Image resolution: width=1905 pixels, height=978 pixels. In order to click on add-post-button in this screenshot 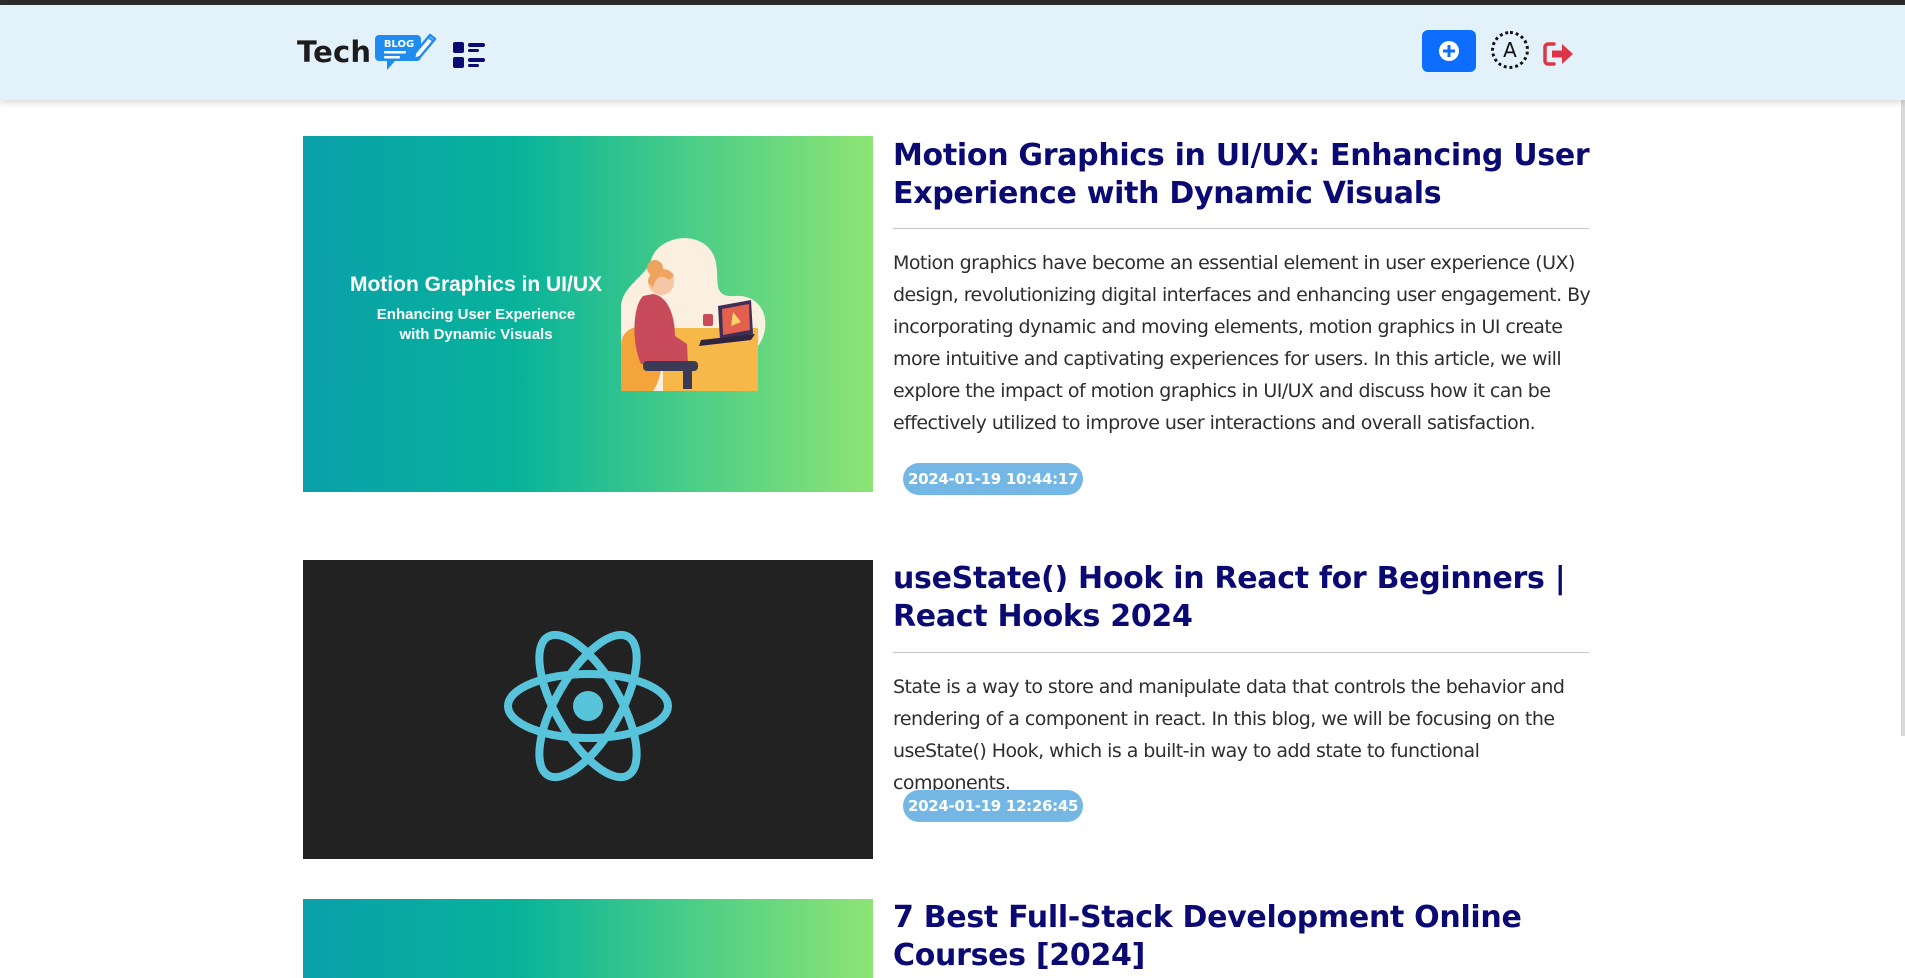, I will do `click(1449, 51)`.